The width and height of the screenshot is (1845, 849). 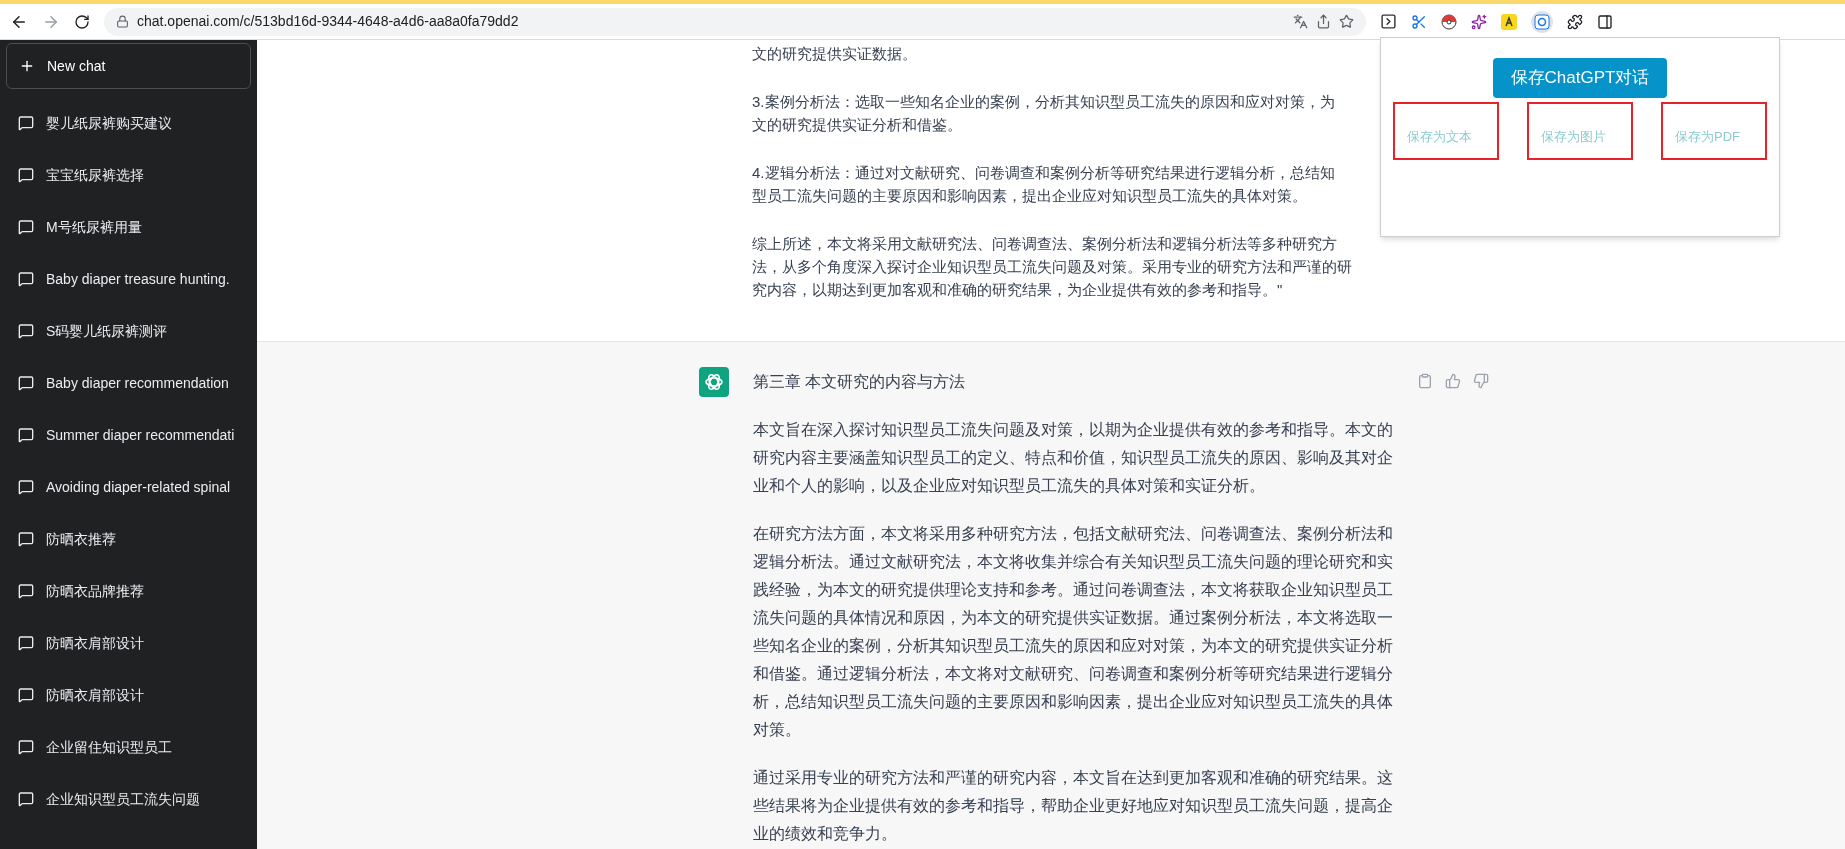 I want to click on url-text: chat.openai.com/c/513bd16d-9344-4648-a4d6-aa8a0fa79dd2, so click(x=328, y=21).